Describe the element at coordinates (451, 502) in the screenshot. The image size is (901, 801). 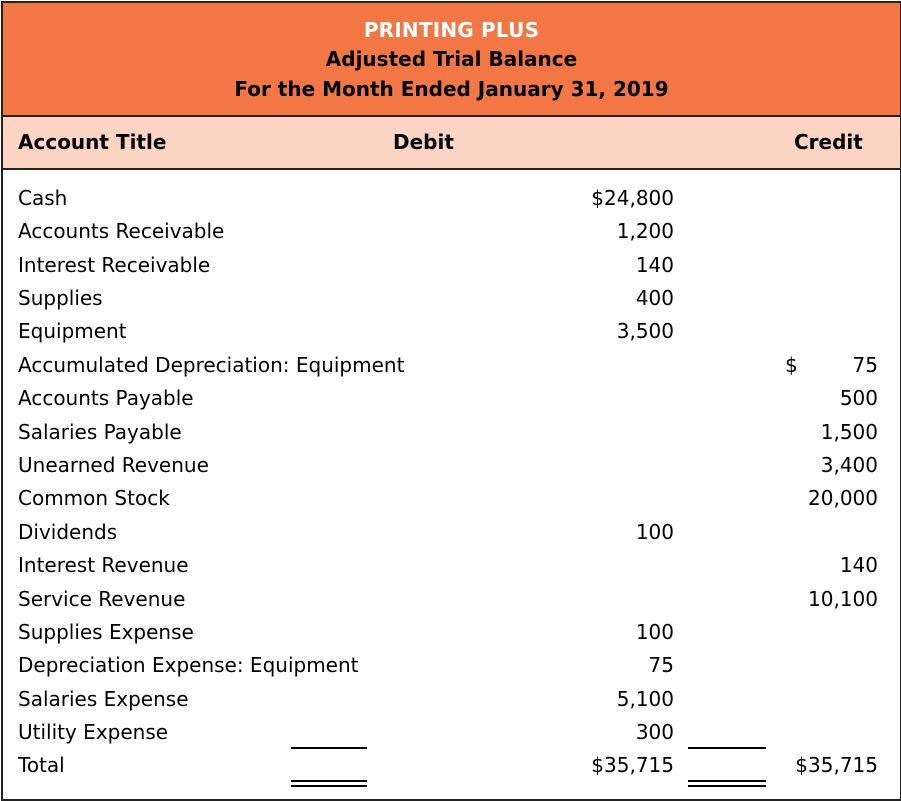
I see `table-row: Common Stock 20,000` at that location.